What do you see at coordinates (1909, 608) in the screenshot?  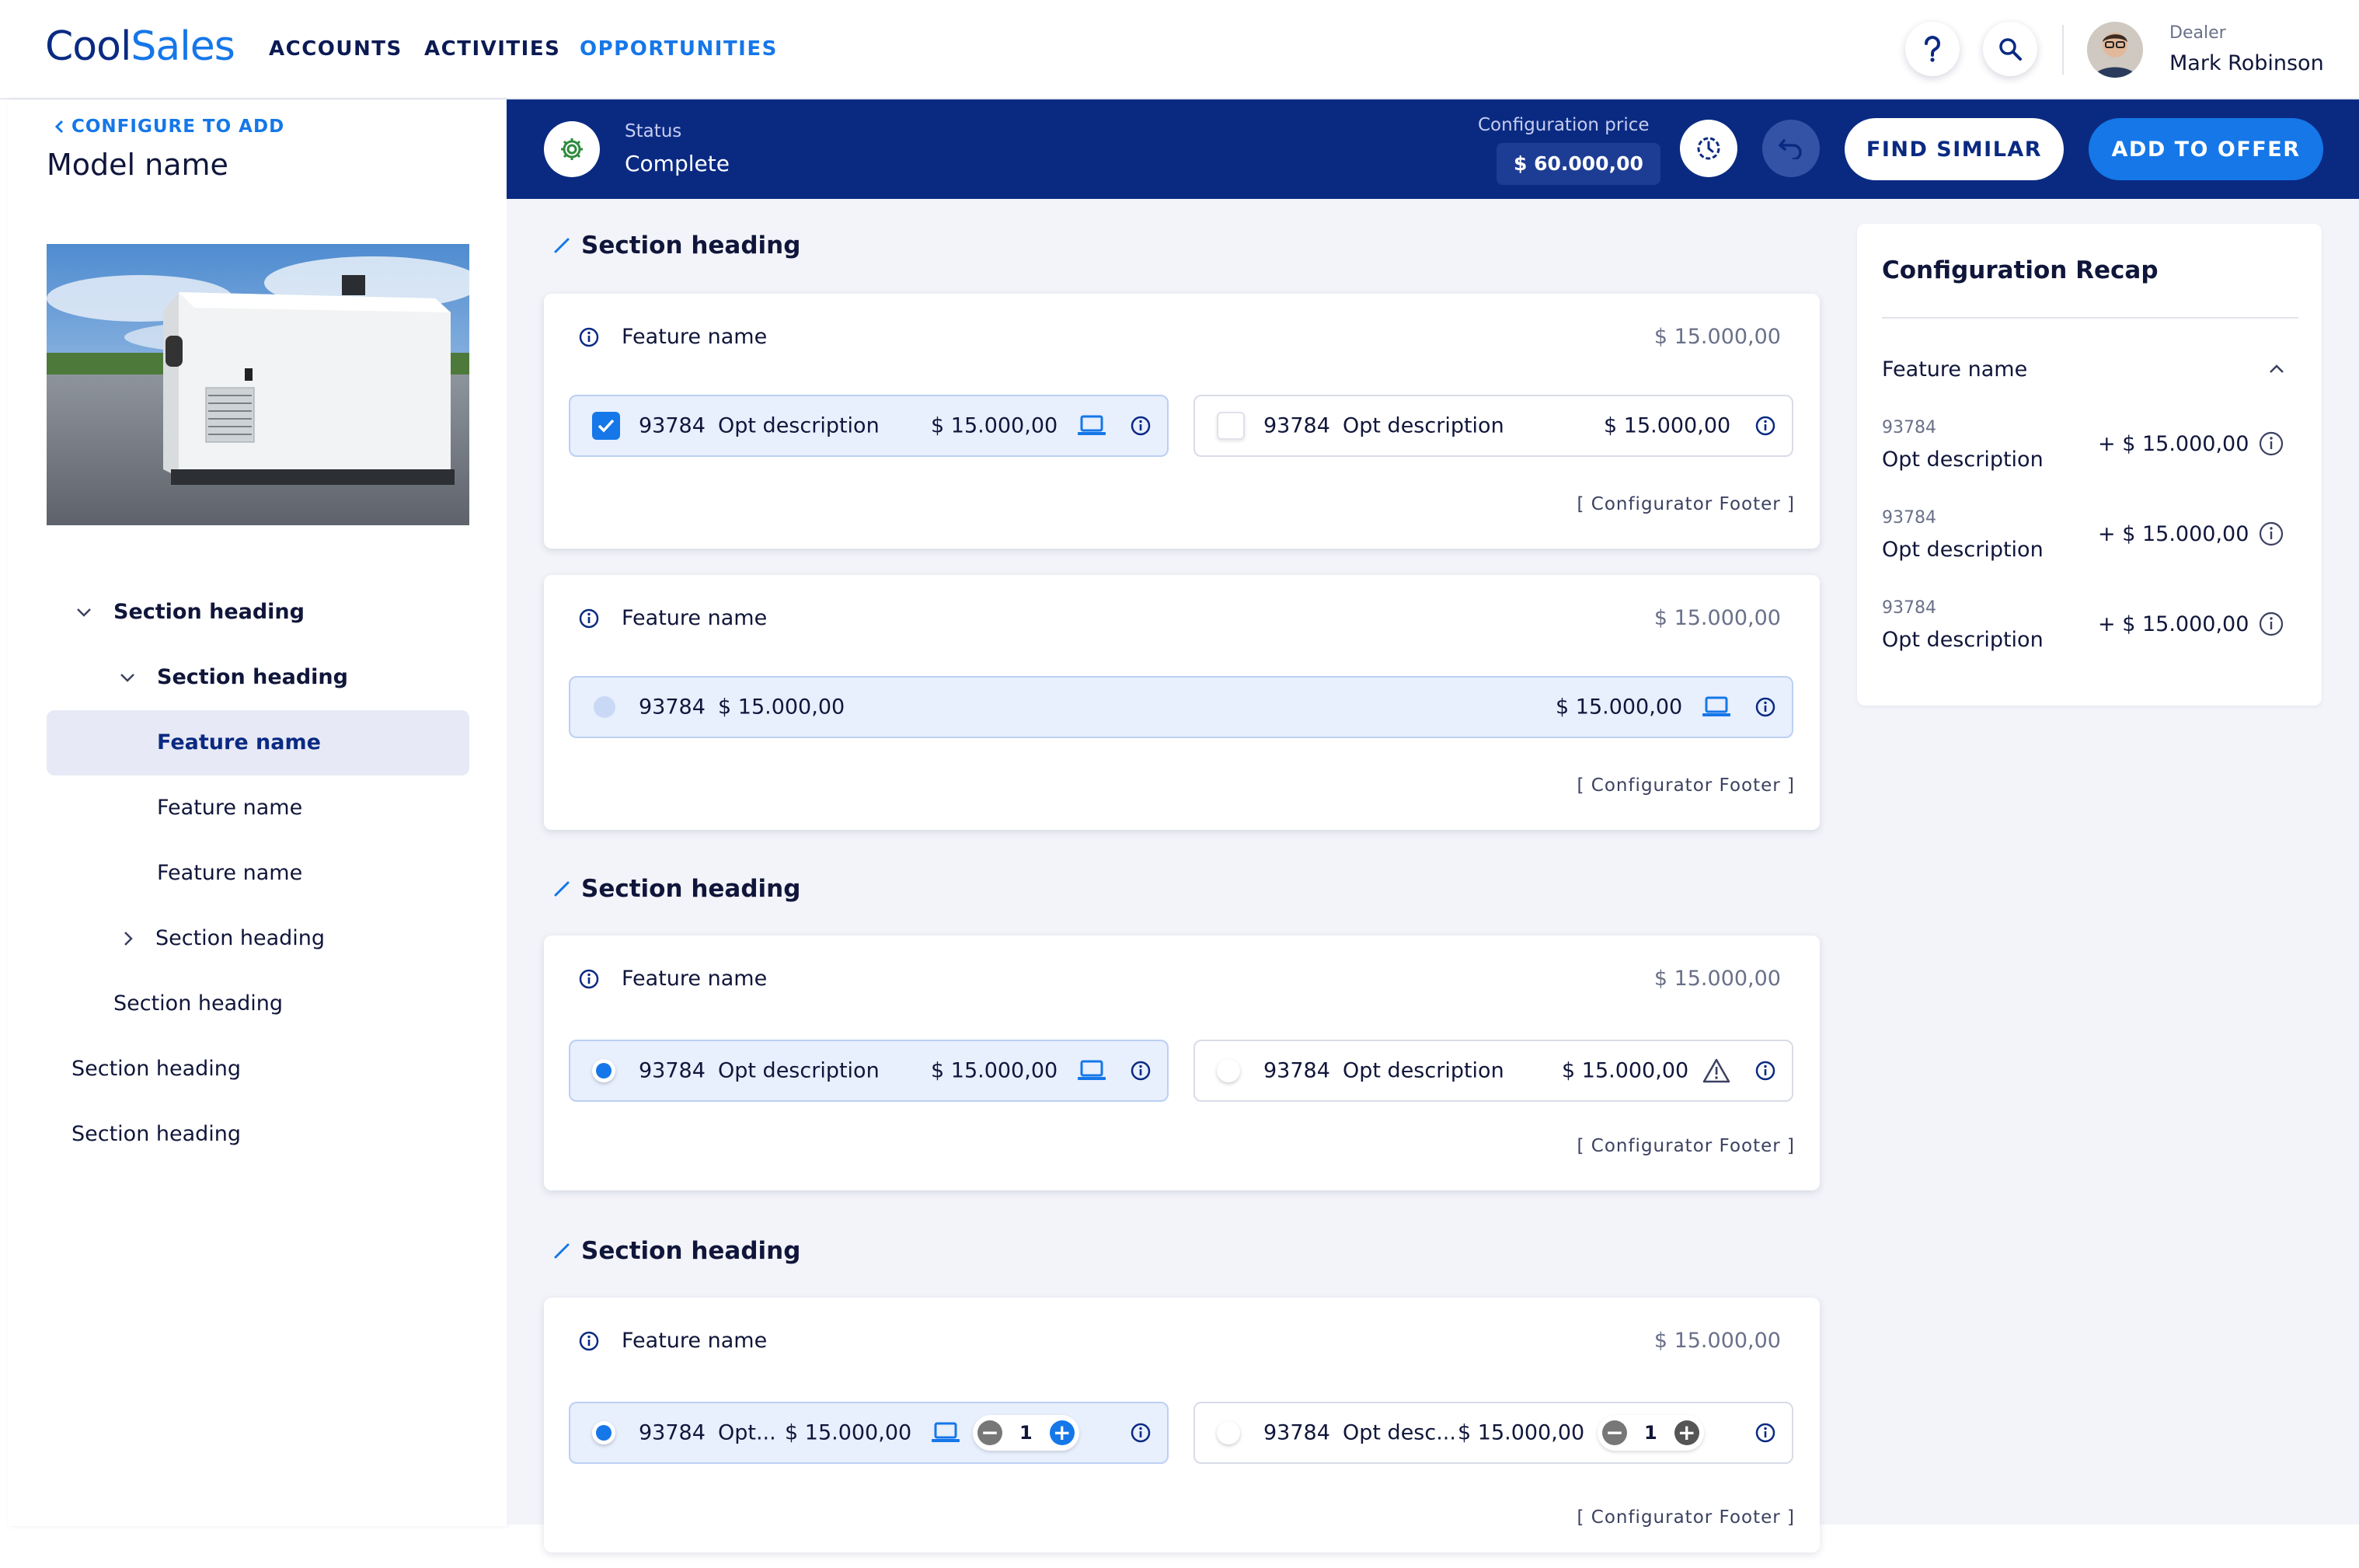 I see `recap-item-code: 93784` at bounding box center [1909, 608].